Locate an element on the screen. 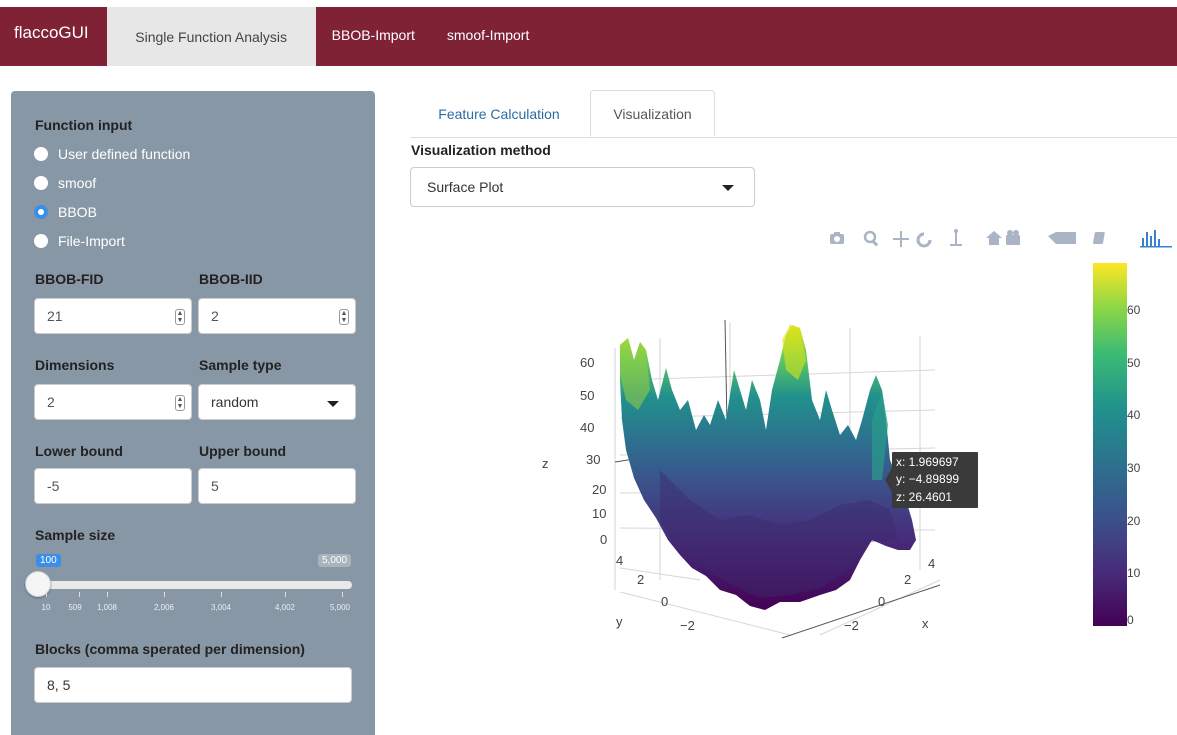  y-axis-label: y is located at coordinates (619, 621).